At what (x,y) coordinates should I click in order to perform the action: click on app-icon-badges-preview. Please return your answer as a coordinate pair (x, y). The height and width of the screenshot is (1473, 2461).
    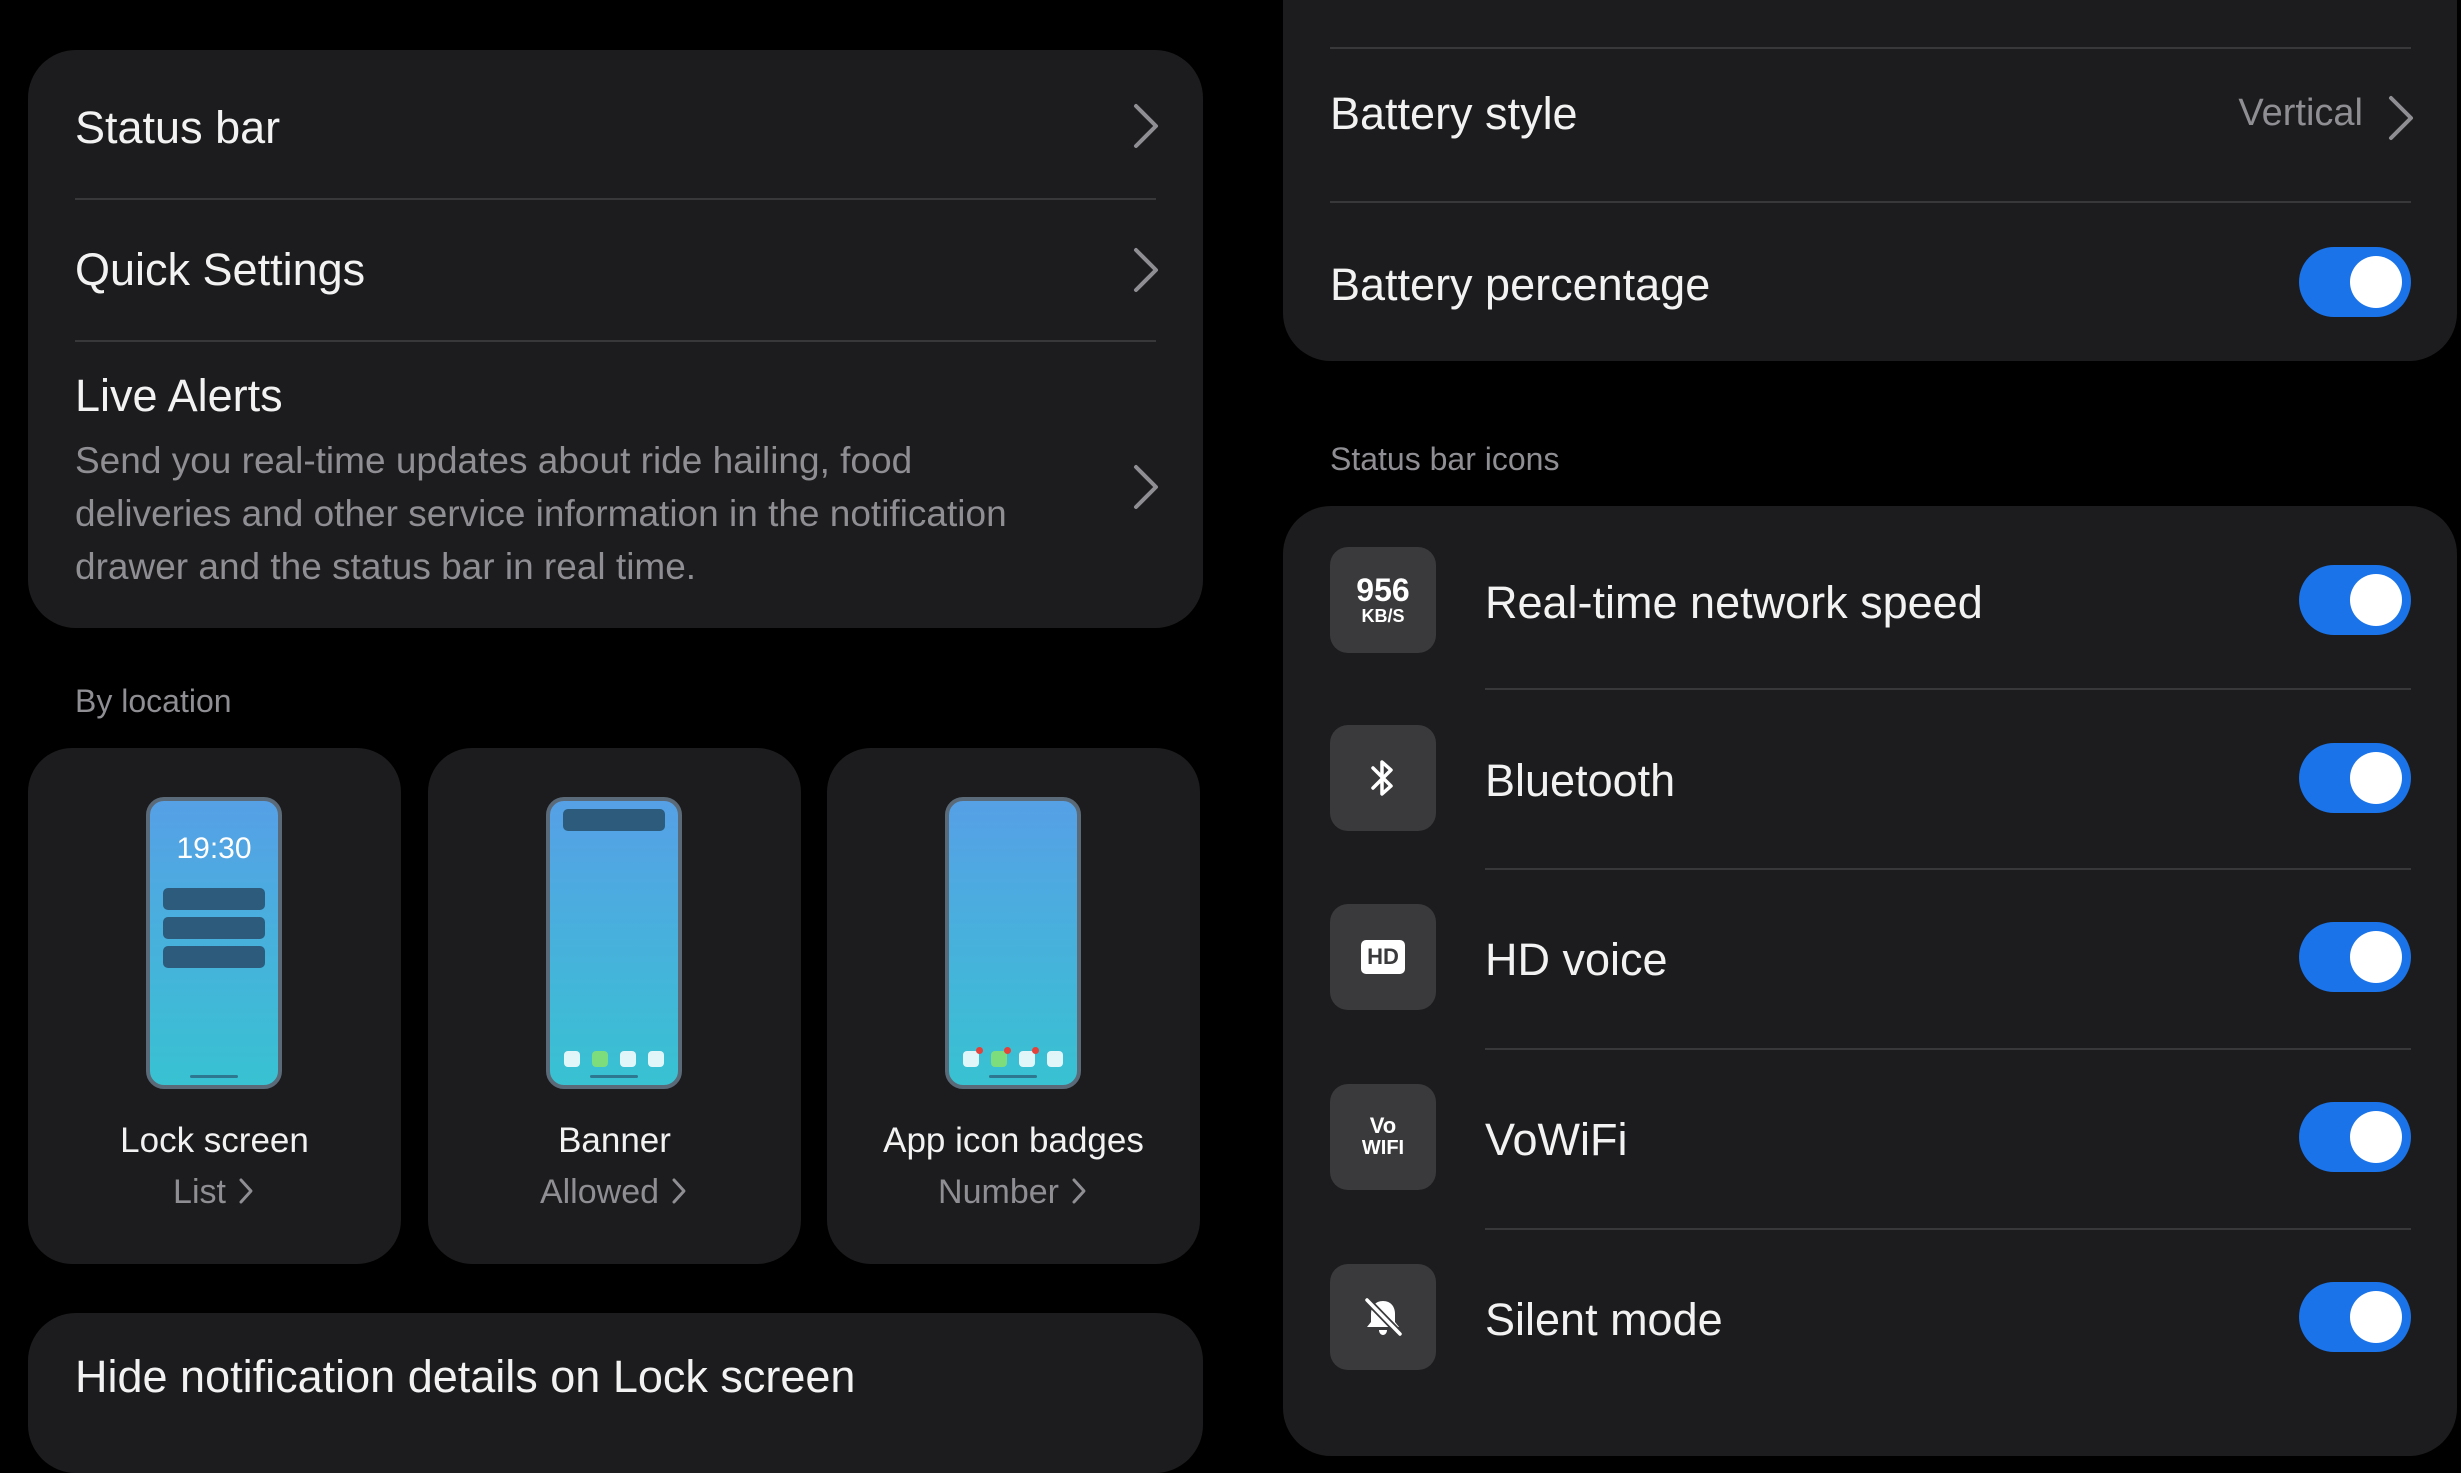
    Looking at the image, I should click on (1013, 943).